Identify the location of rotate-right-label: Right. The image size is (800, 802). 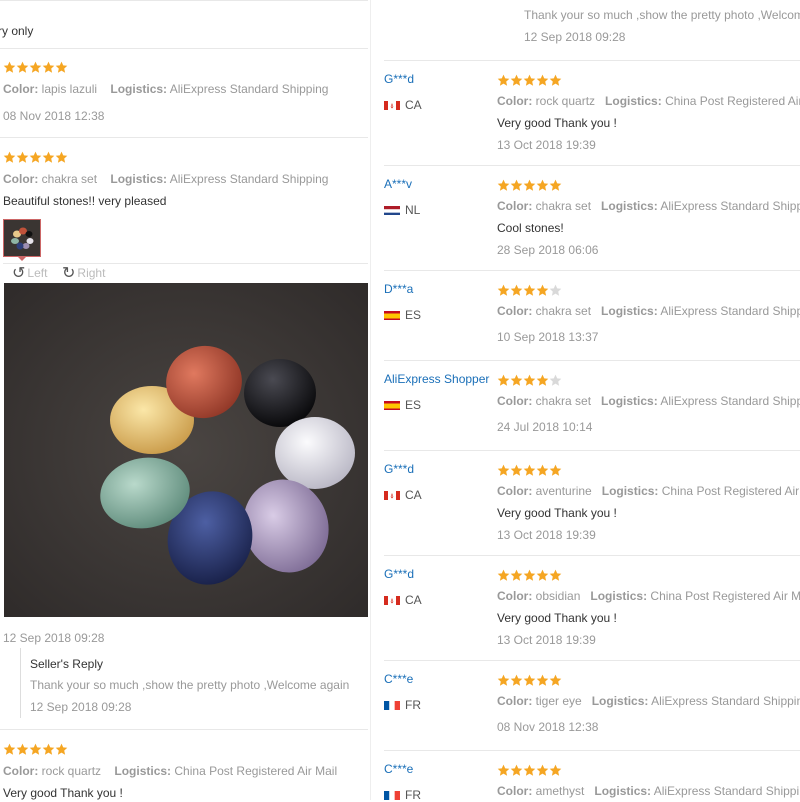
(91, 273).